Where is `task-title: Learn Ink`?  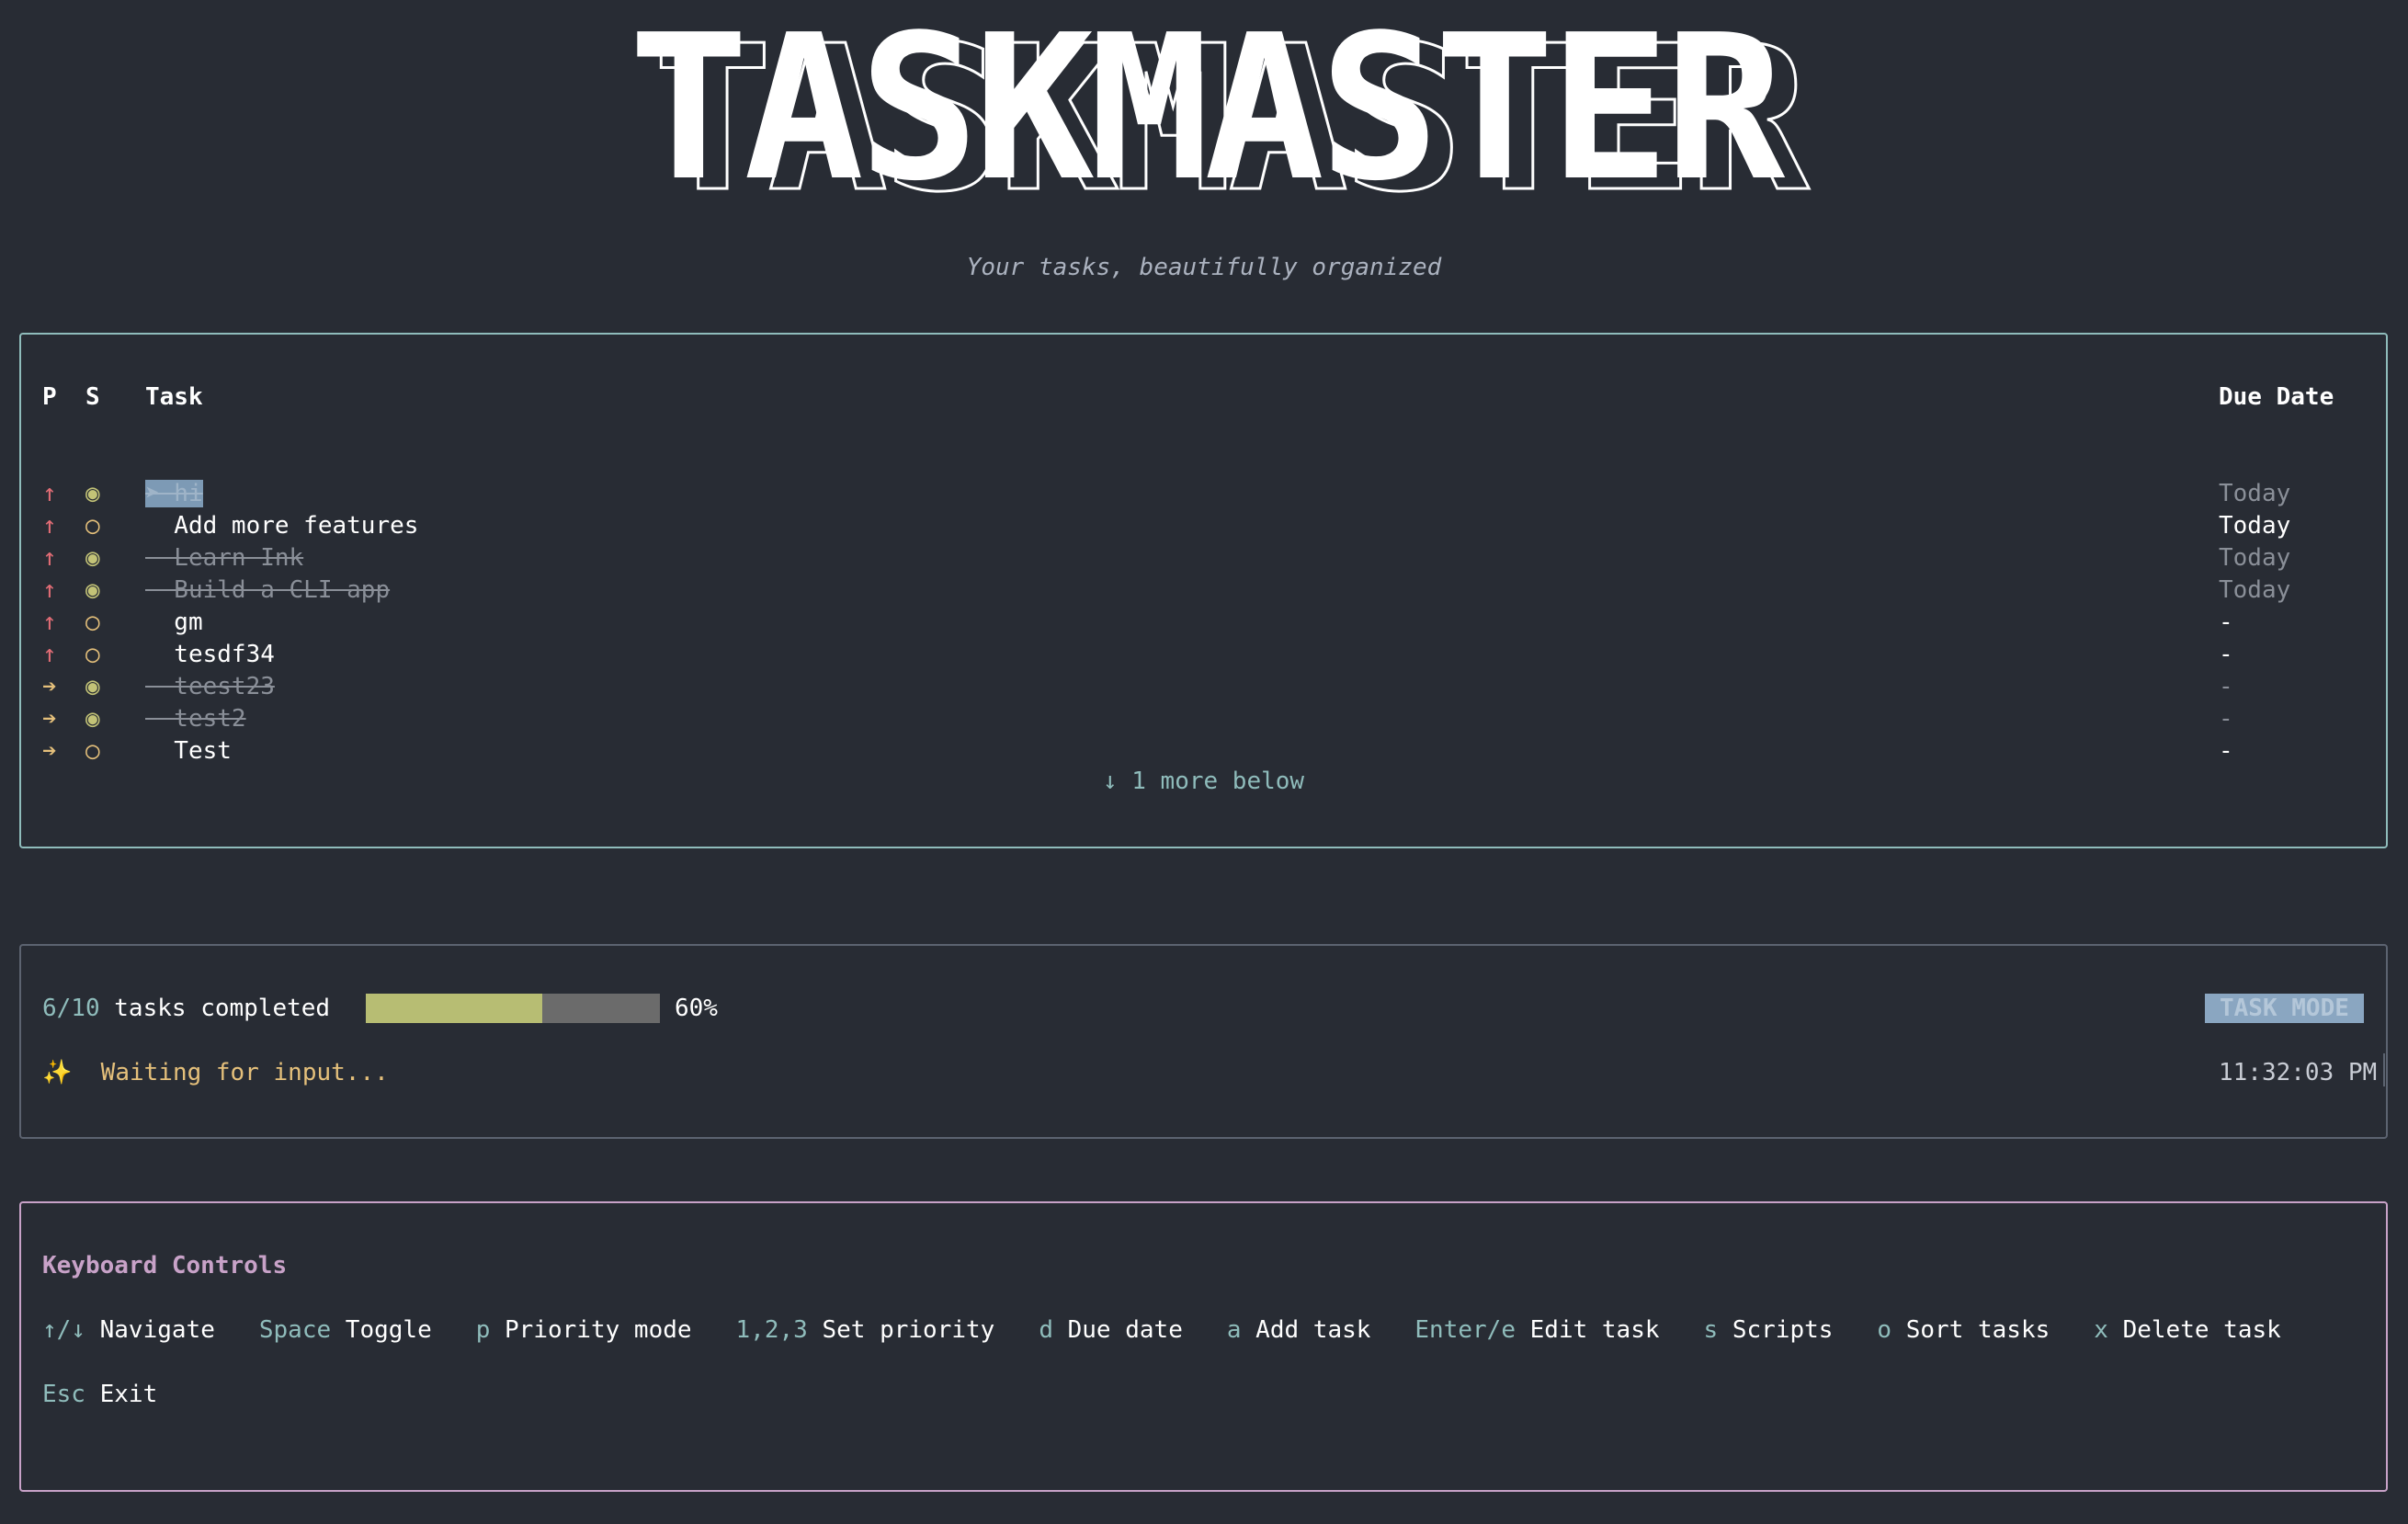 task-title: Learn Ink is located at coordinates (224, 558).